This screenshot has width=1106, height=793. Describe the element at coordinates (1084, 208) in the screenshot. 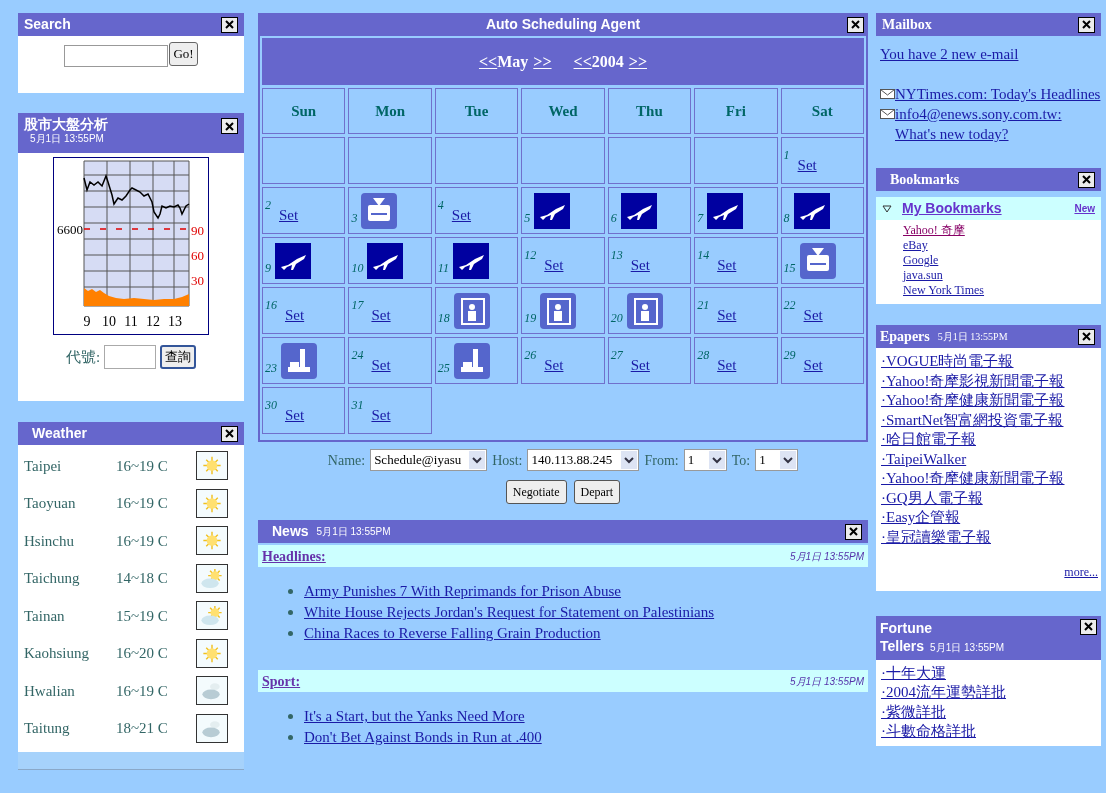

I see `new-link: New` at that location.